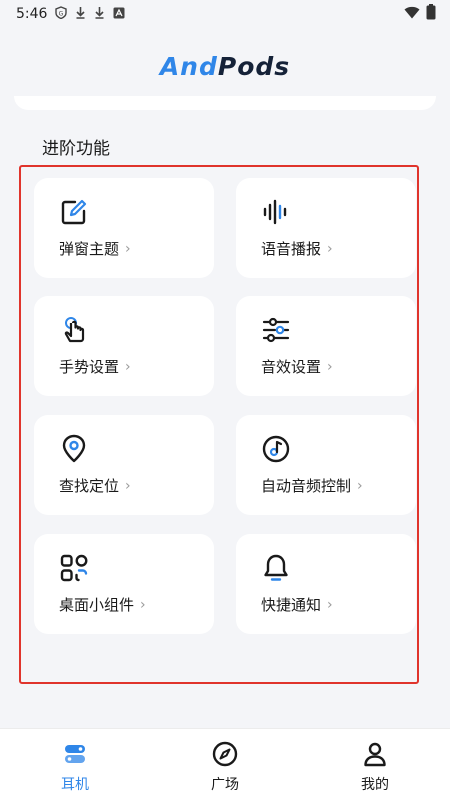  I want to click on feature-card-quick-notification: 快捷通知 ›, so click(326, 584).